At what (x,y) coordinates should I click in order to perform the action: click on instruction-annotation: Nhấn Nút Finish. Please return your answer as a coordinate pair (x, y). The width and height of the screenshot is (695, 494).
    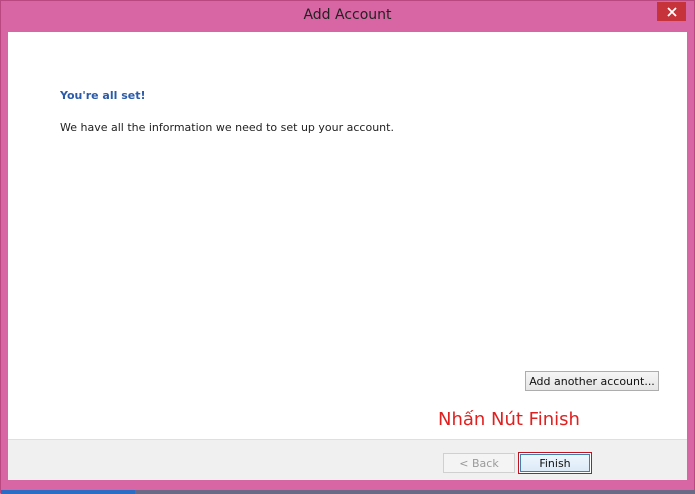
    Looking at the image, I should click on (509, 419).